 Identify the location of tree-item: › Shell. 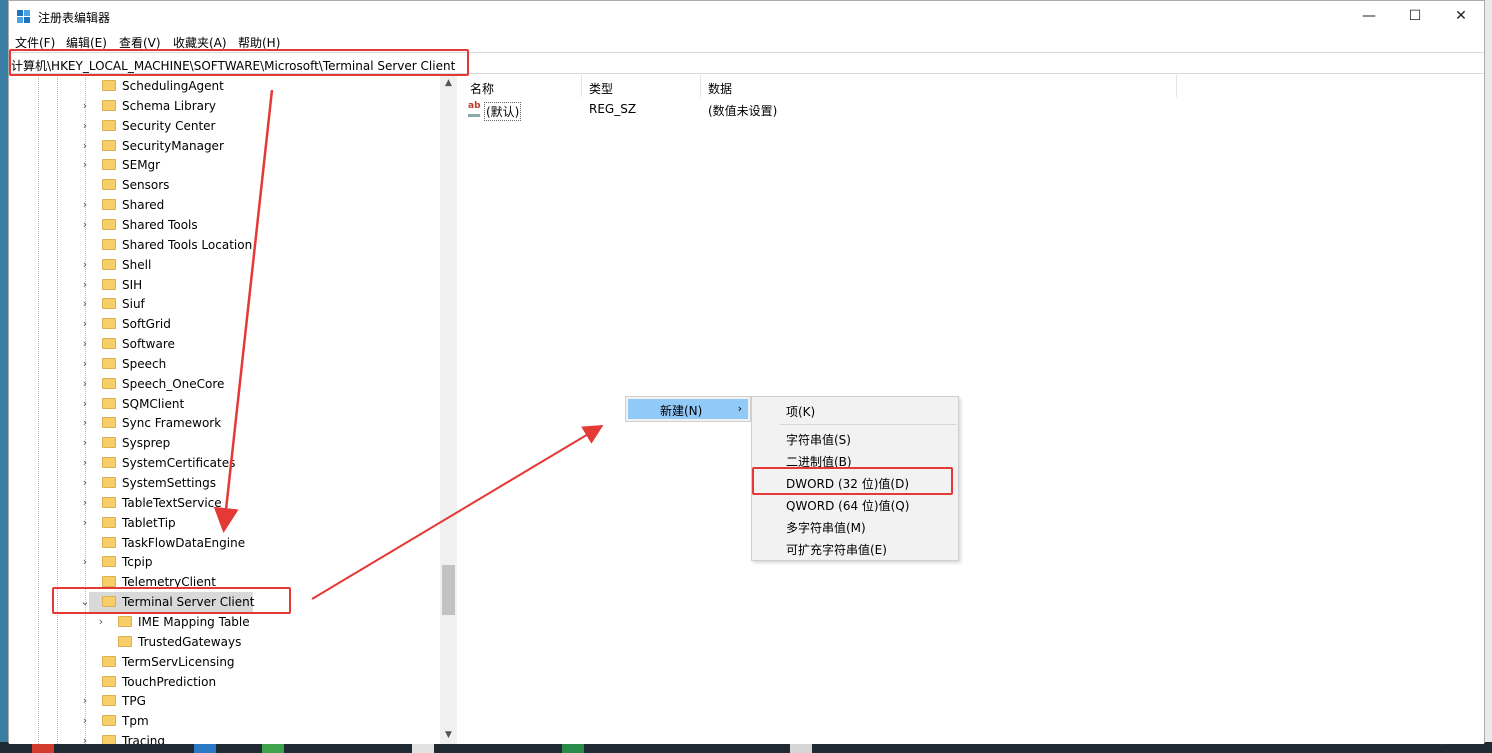
(260, 265).